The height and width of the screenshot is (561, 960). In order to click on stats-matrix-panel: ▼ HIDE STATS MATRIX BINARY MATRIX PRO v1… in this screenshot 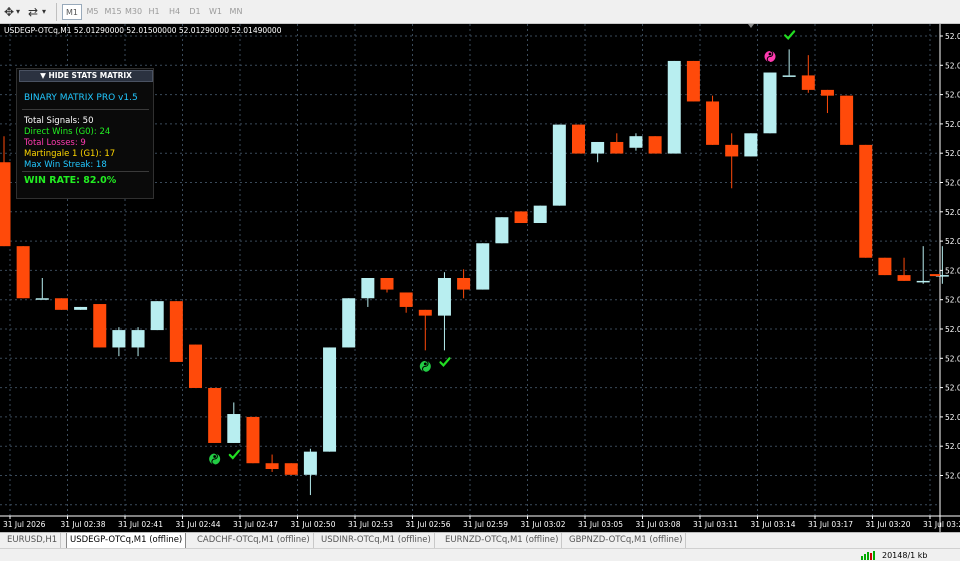, I will do `click(85, 133)`.